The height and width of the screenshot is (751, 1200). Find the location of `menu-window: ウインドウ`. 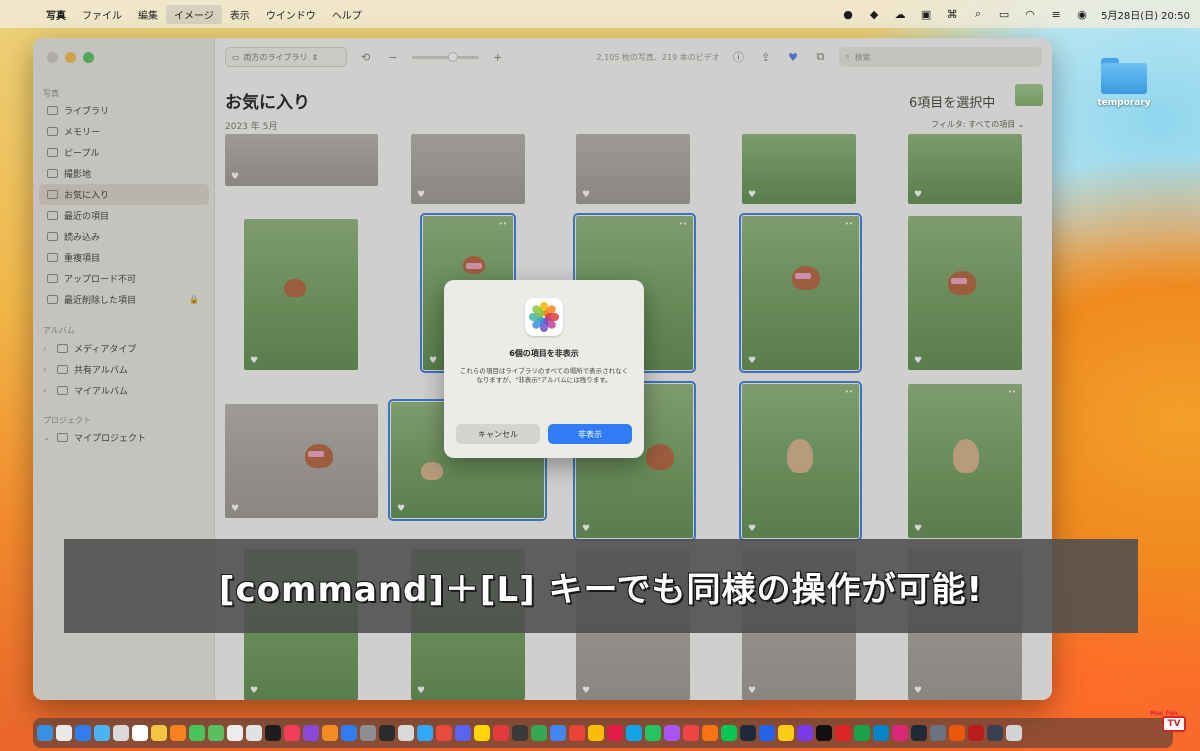

menu-window: ウインドウ is located at coordinates (291, 14).